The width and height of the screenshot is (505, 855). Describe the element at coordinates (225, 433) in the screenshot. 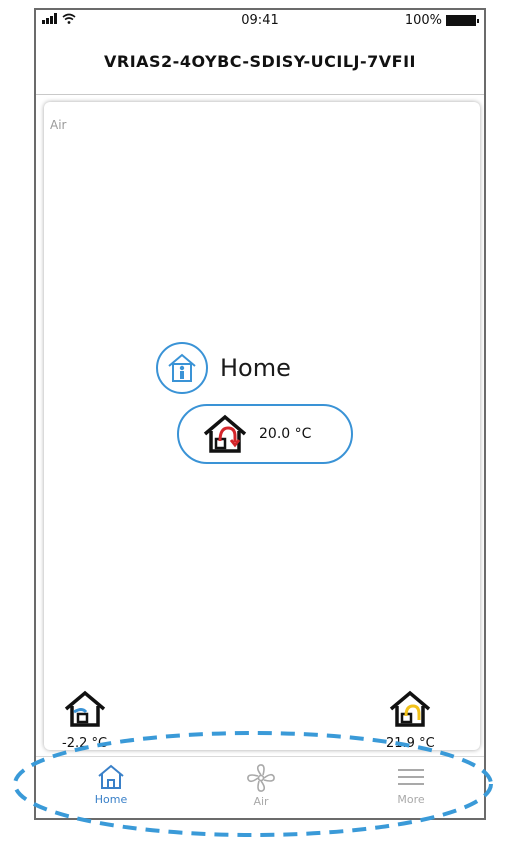

I see `house-heating-icon` at that location.